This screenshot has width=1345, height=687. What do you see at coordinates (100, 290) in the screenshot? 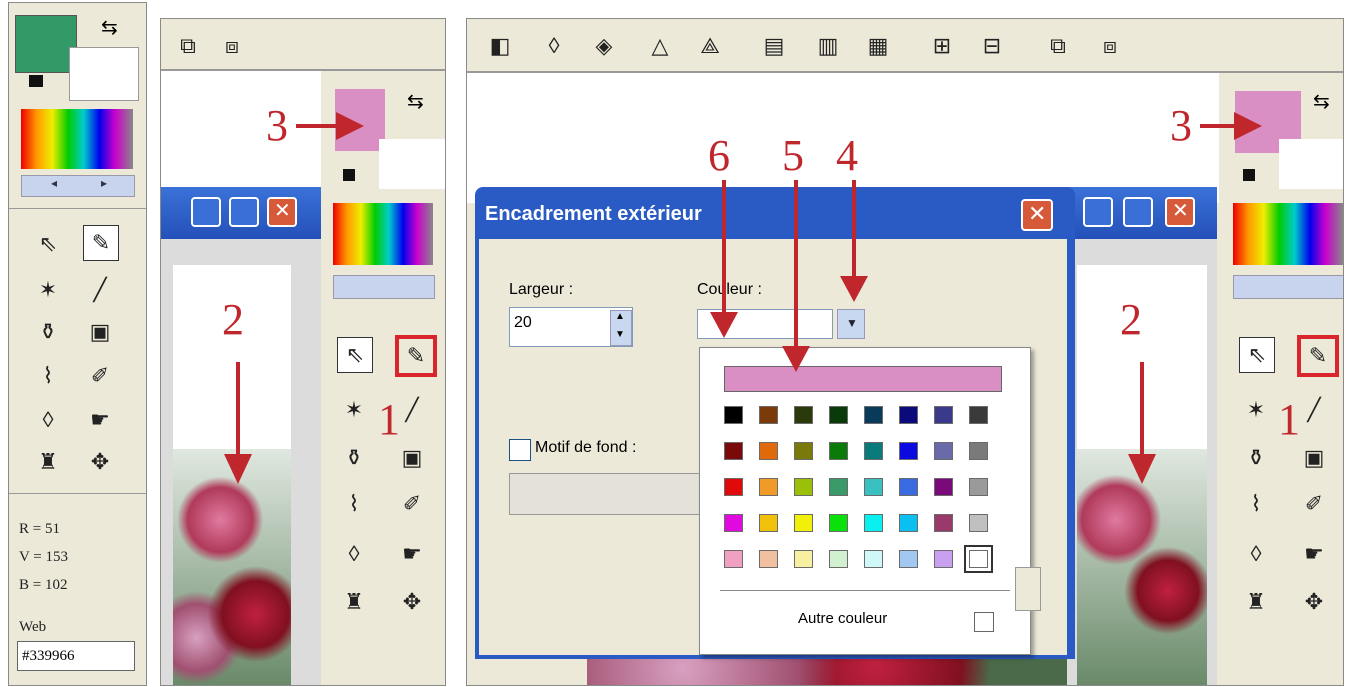
I see `line-icon: ╱` at bounding box center [100, 290].